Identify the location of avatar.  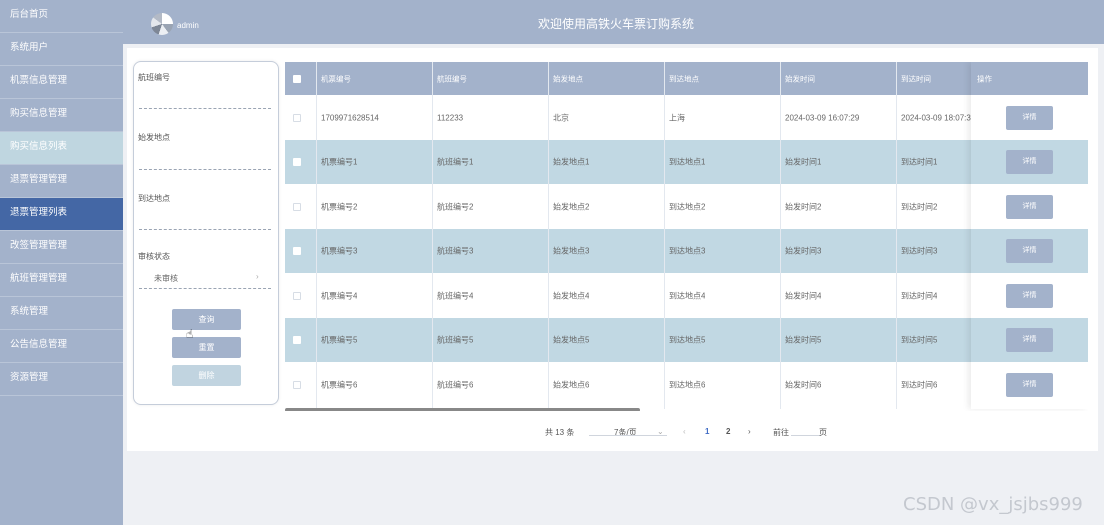
(162, 24).